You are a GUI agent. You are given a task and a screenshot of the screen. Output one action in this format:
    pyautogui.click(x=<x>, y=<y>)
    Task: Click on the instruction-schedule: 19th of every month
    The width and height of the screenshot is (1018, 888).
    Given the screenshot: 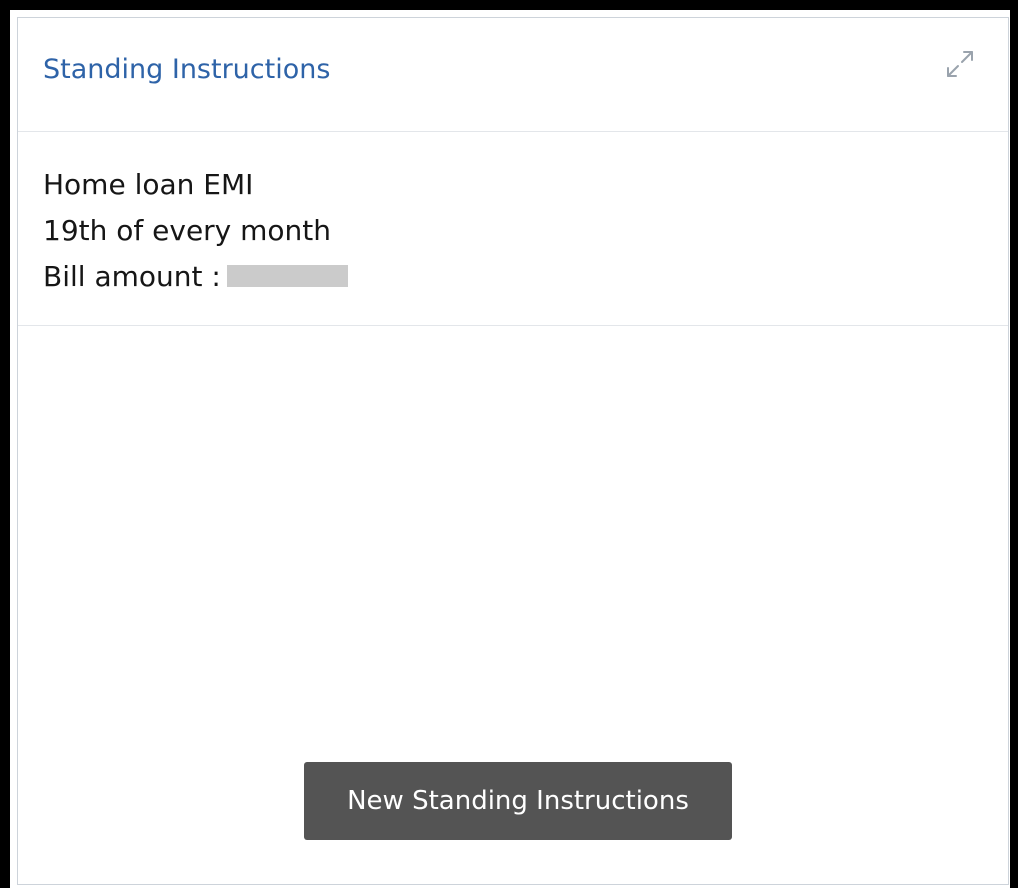 What is the action you would take?
    pyautogui.click(x=187, y=230)
    